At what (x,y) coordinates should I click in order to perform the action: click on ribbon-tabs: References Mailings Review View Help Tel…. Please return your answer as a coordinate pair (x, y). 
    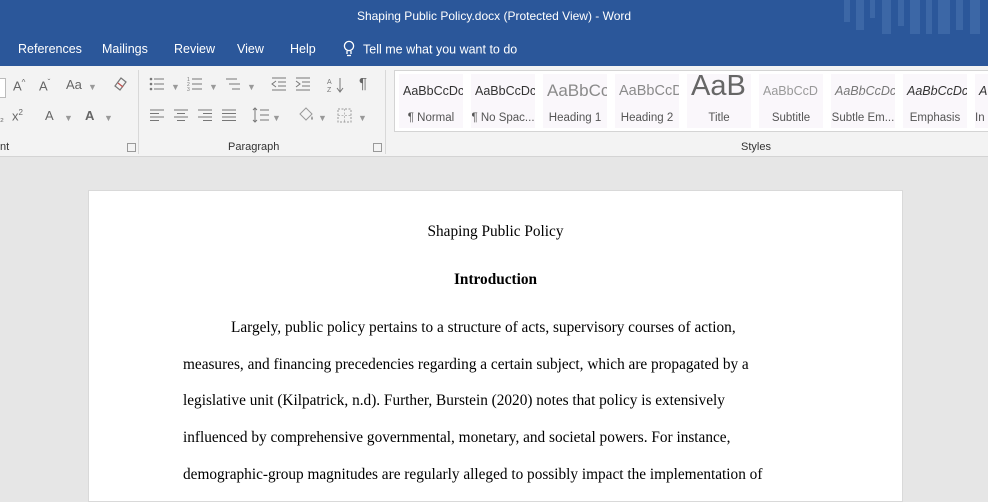
    Looking at the image, I should click on (494, 50).